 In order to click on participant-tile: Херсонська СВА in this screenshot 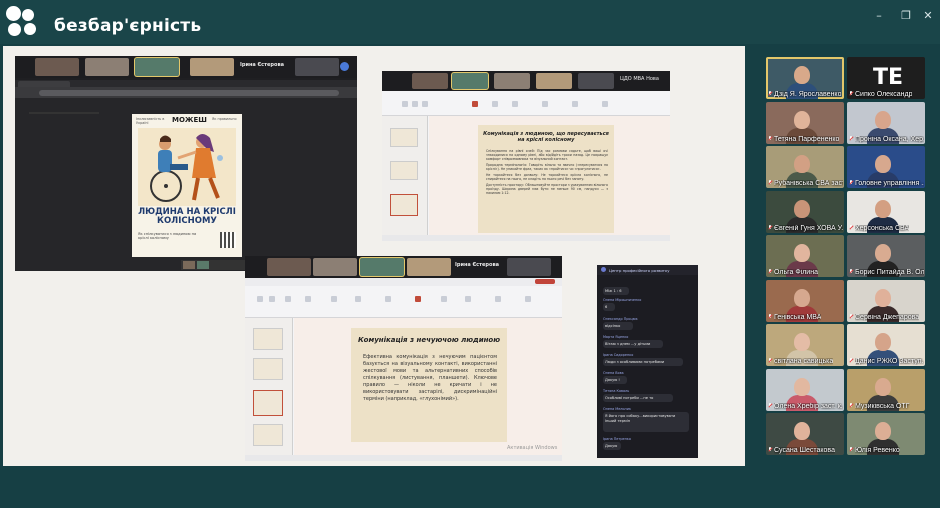, I will do `click(886, 211)`.